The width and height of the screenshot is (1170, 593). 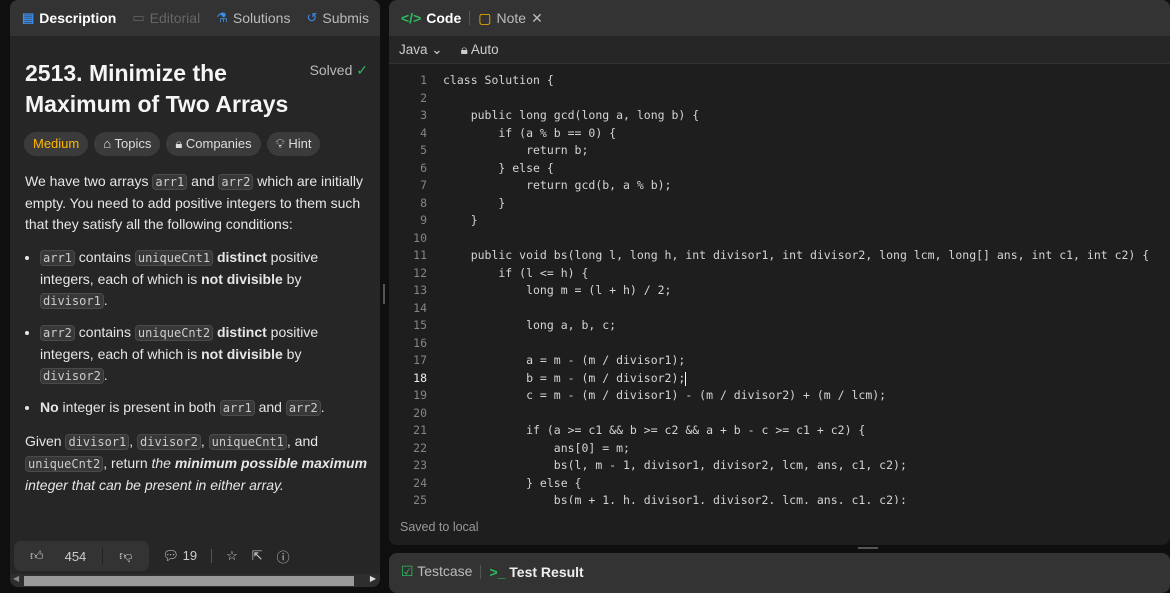 What do you see at coordinates (384, 294) in the screenshot?
I see `panel-resize-handle` at bounding box center [384, 294].